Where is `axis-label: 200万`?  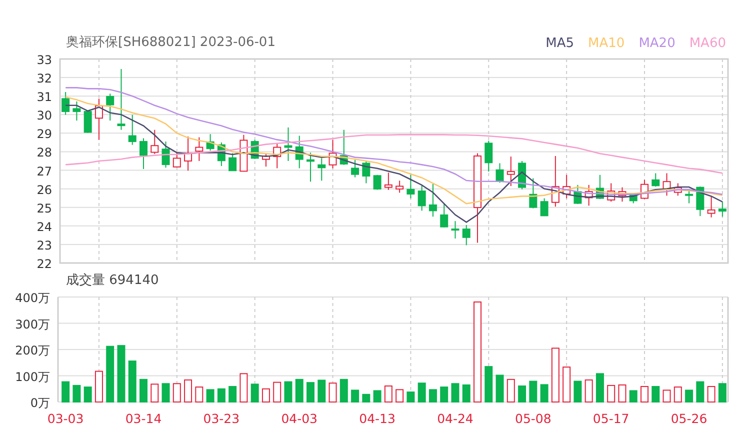
axis-label: 200万 is located at coordinates (32, 351).